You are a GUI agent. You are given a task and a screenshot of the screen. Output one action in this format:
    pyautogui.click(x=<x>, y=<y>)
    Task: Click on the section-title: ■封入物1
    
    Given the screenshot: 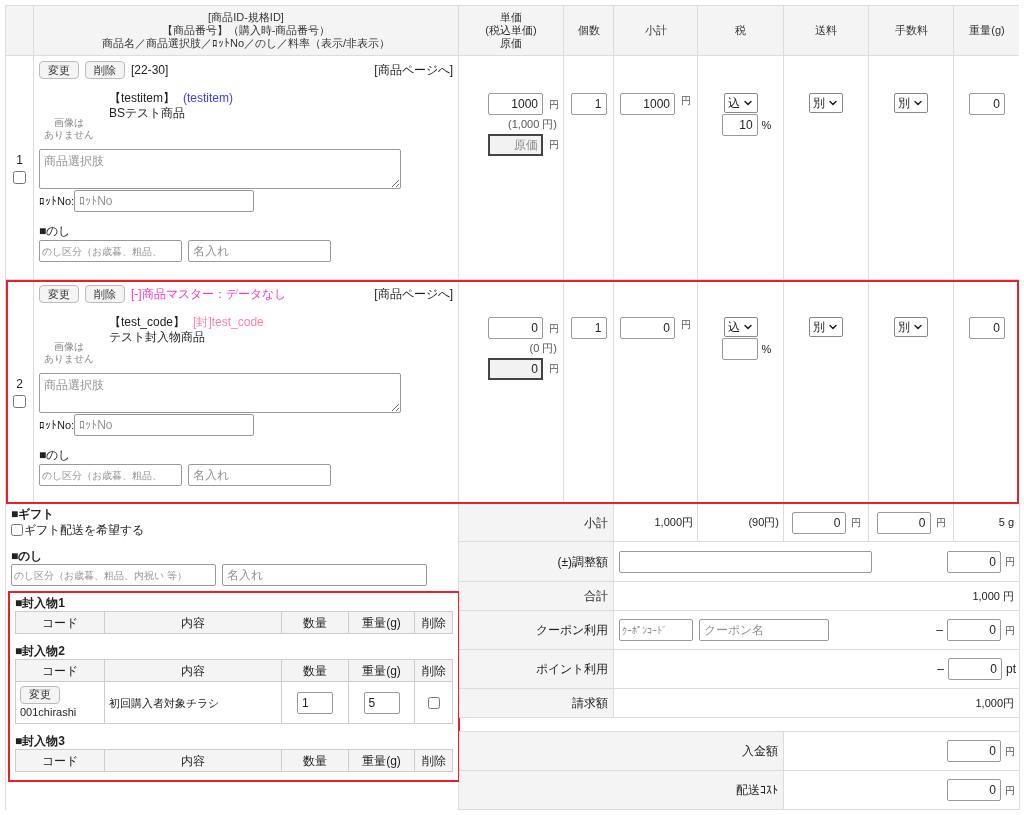 What is the action you would take?
    pyautogui.click(x=40, y=603)
    